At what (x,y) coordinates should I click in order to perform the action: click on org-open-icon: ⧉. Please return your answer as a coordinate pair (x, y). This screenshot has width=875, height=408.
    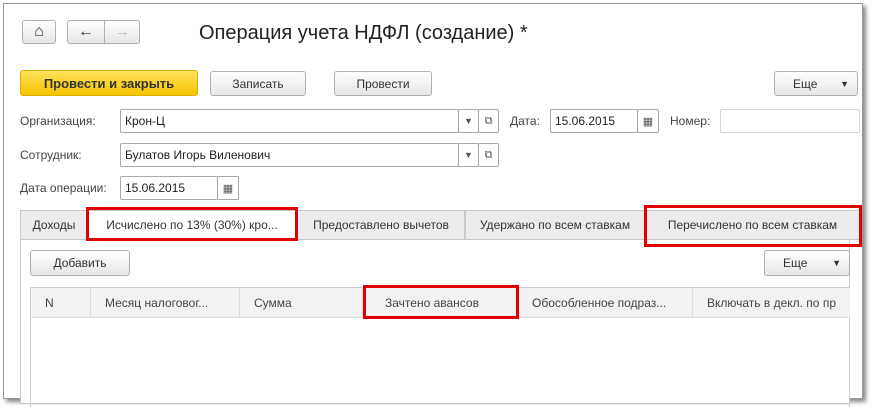
    Looking at the image, I should click on (488, 121).